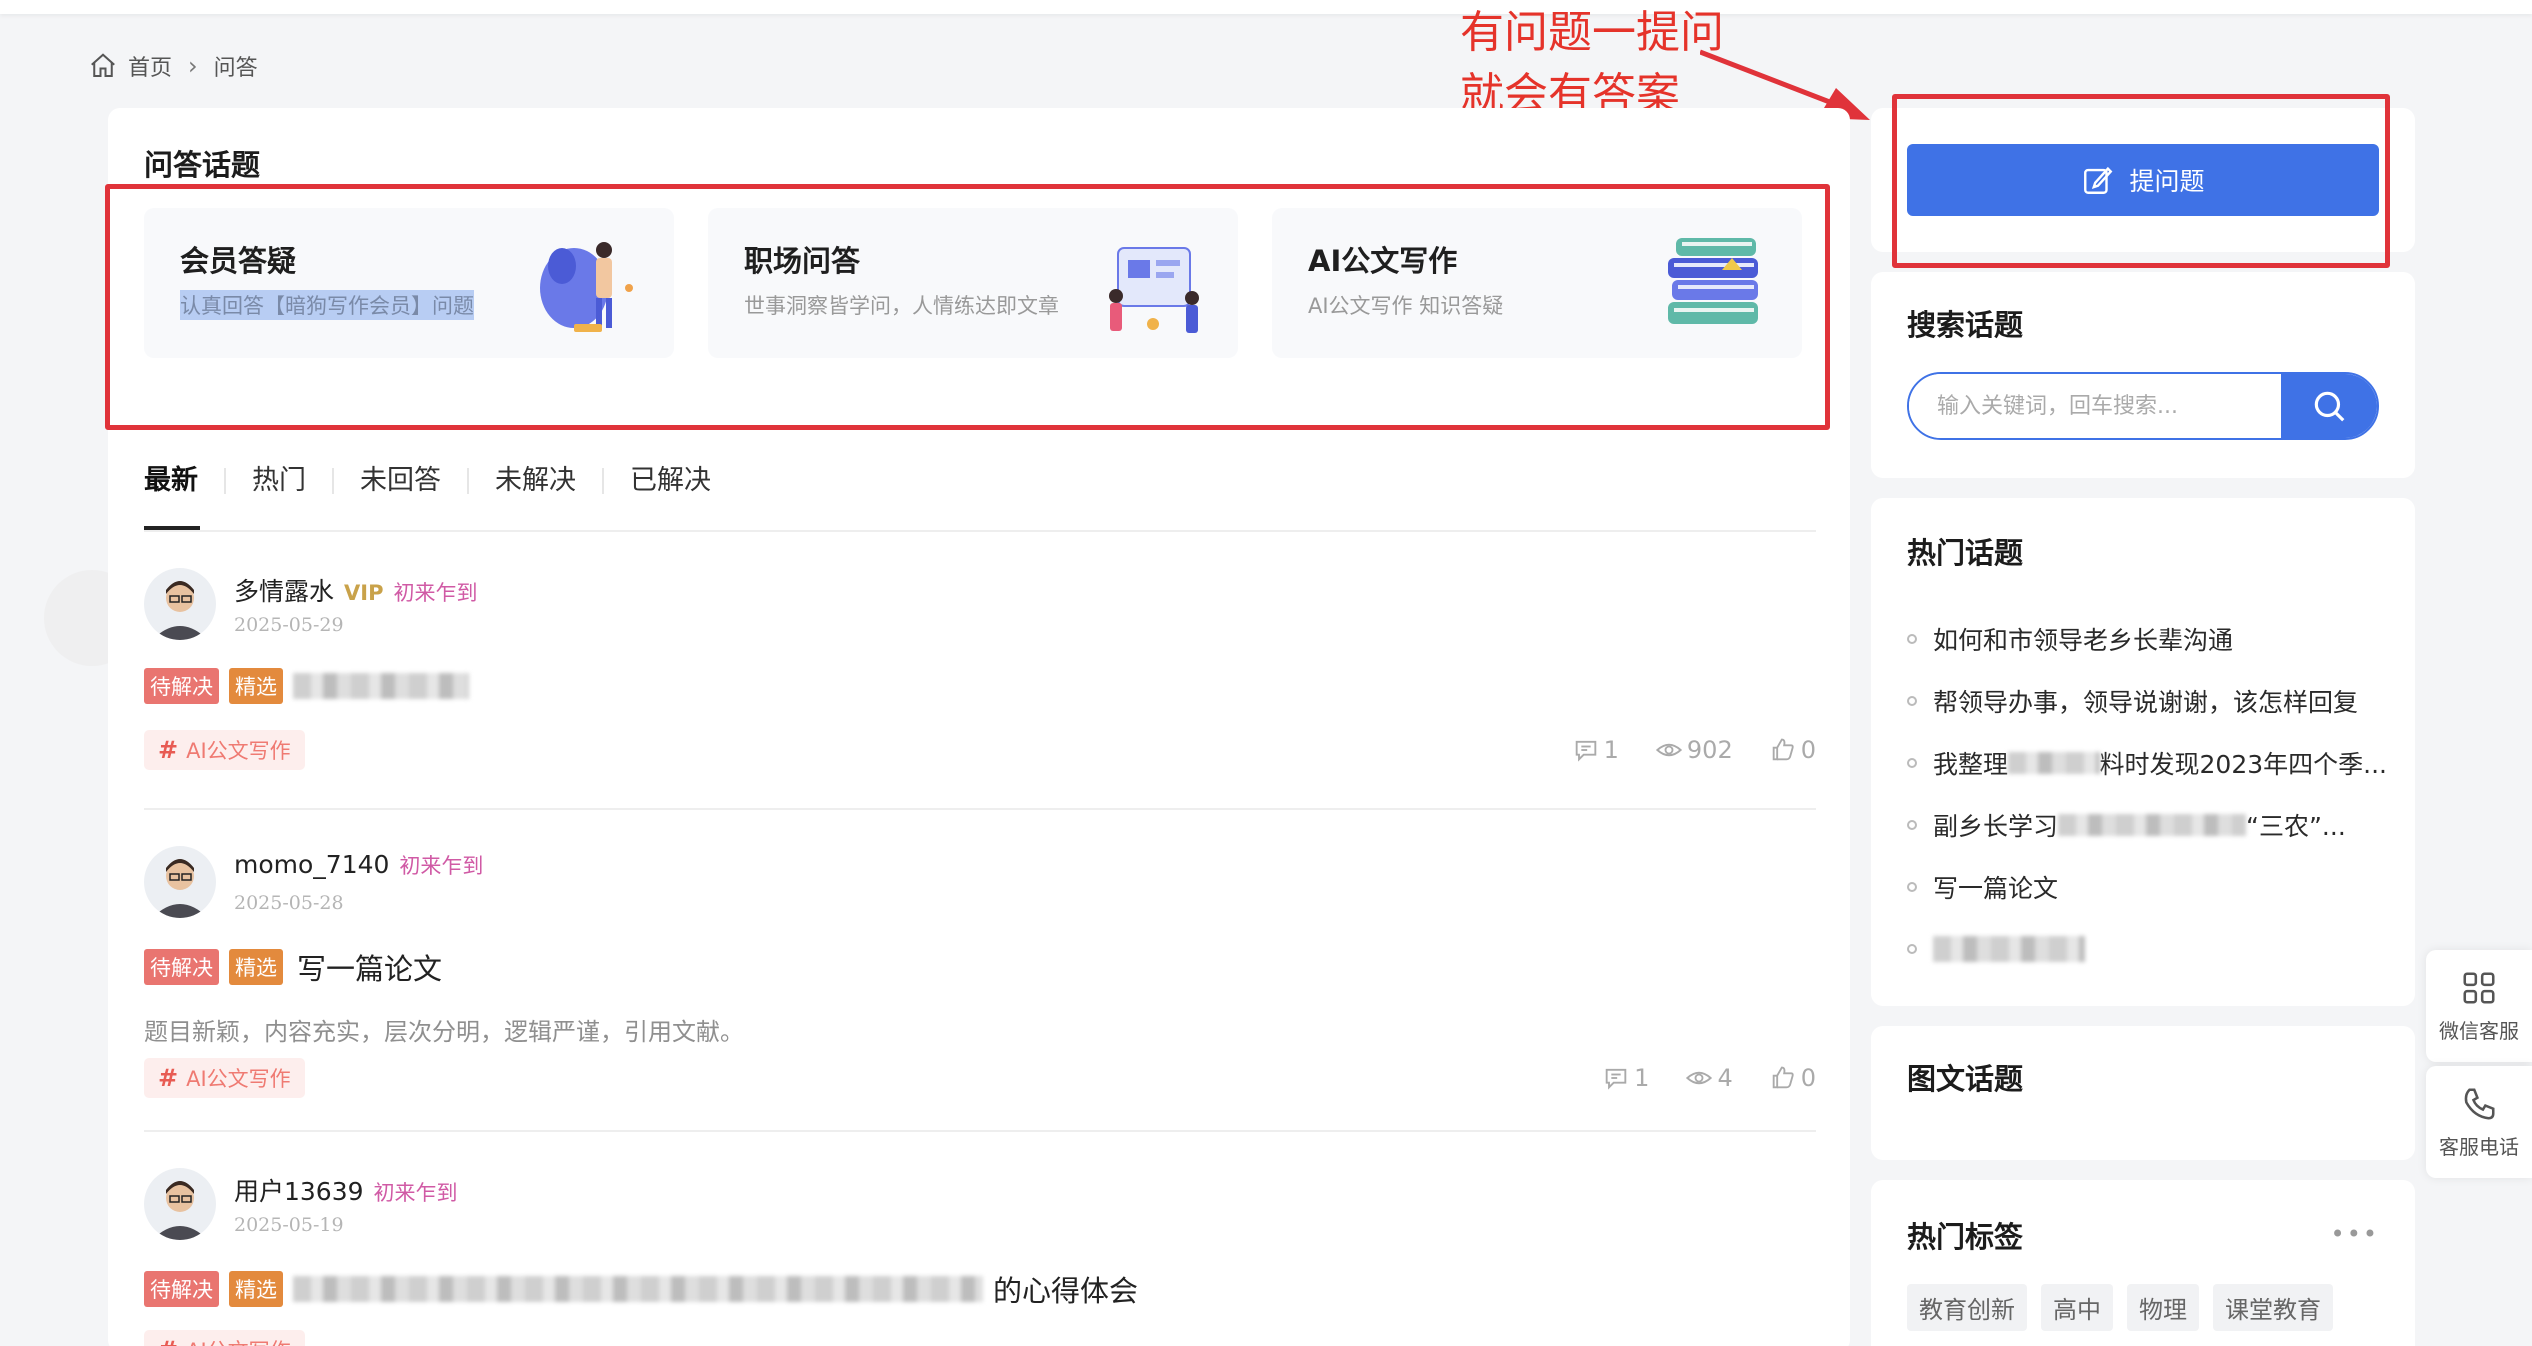 This screenshot has height=1346, width=2532. Describe the element at coordinates (2143, 1263) in the screenshot. I see `hot-tags-card: 热门标签 ••• 教育创新 高中 物理 课堂教育` at that location.